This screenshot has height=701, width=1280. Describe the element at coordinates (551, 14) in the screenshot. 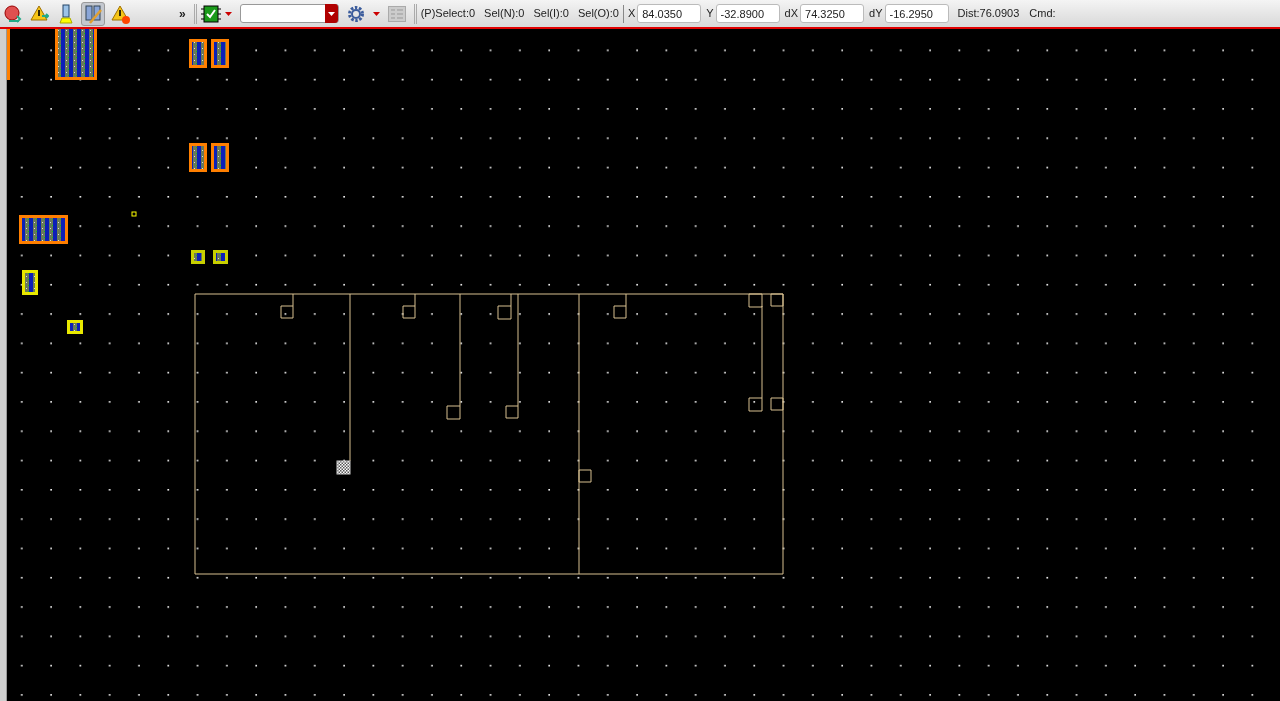

I see `selection-count: Sel(I):0` at that location.